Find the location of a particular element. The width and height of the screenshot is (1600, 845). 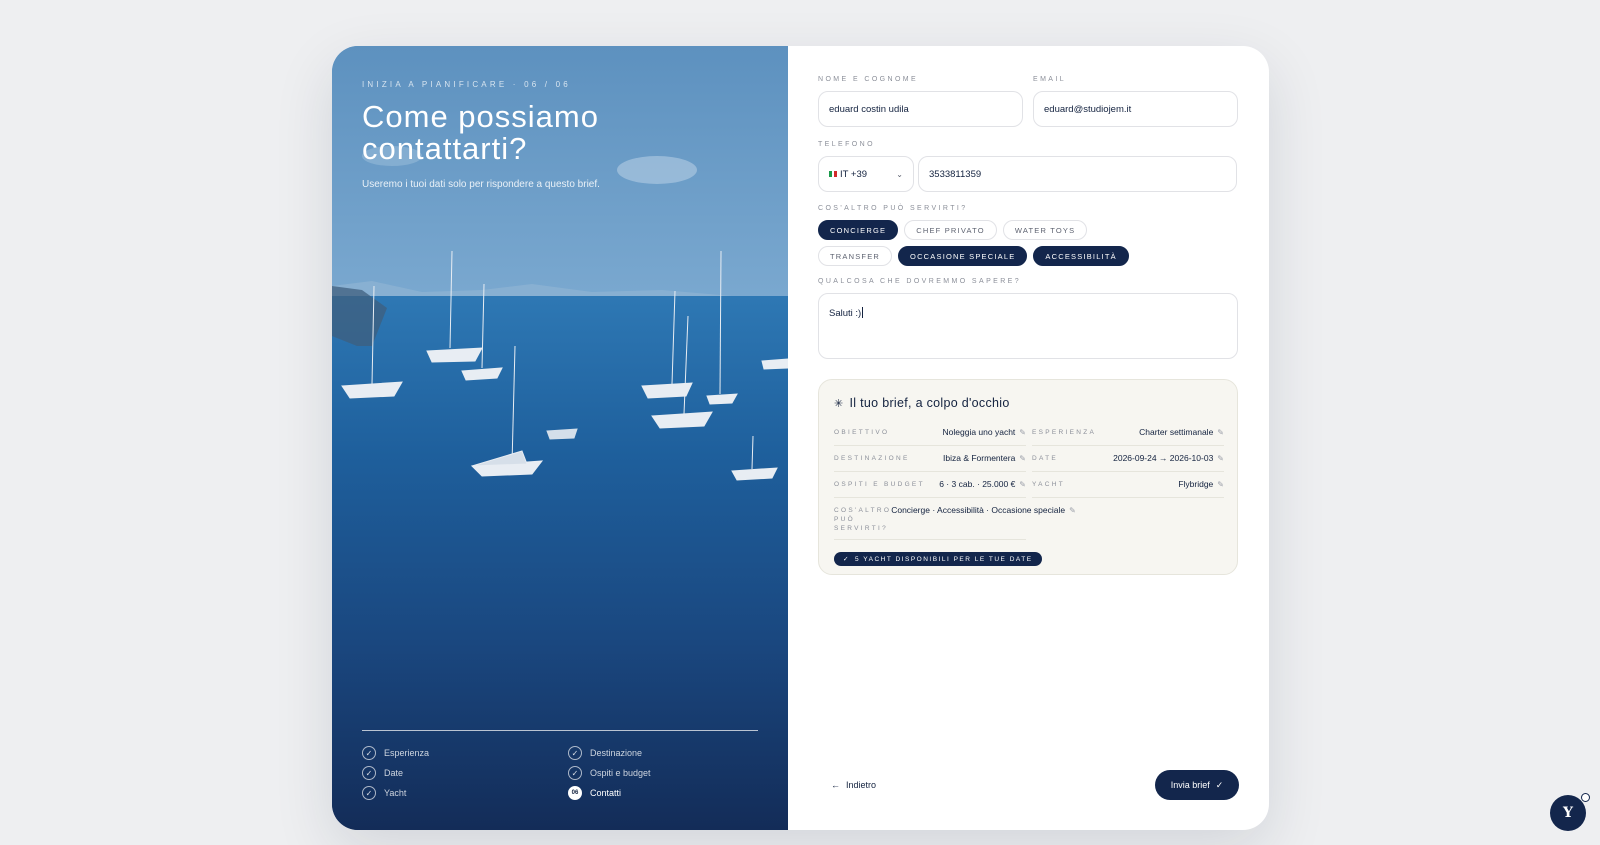

sparkle-icon: ✳ is located at coordinates (839, 403).